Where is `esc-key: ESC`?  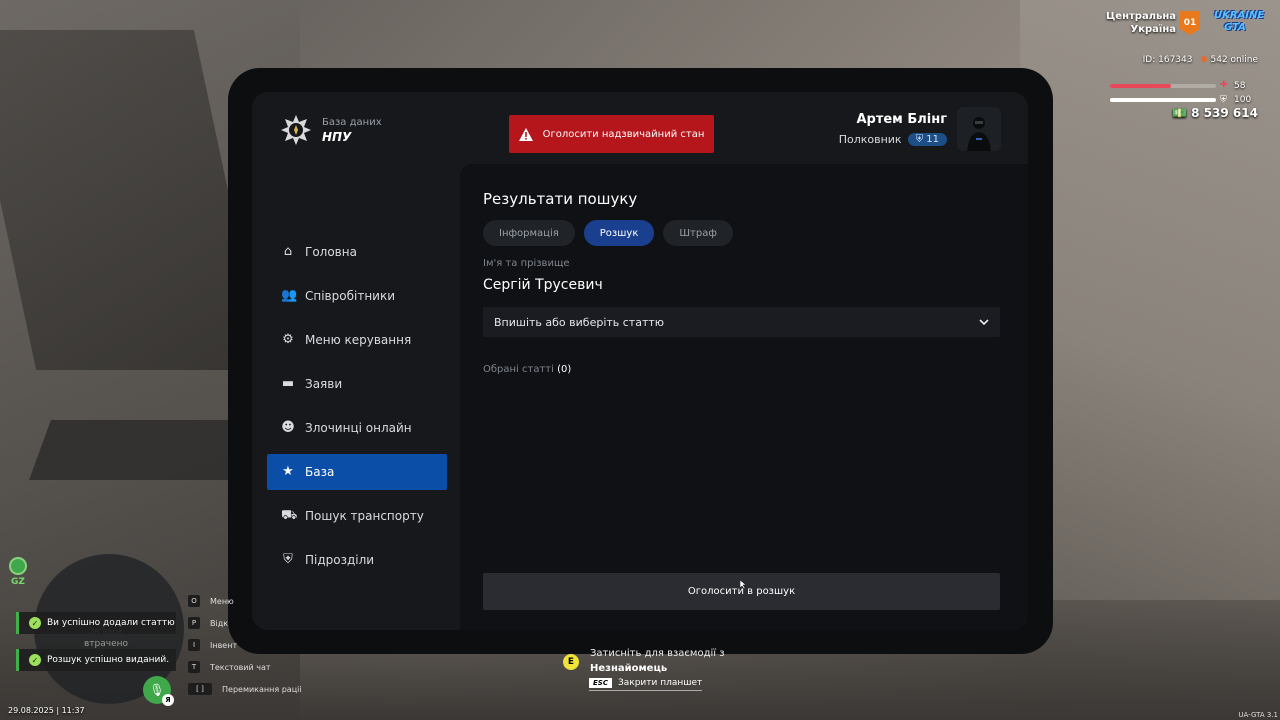
esc-key: ESC is located at coordinates (600, 683).